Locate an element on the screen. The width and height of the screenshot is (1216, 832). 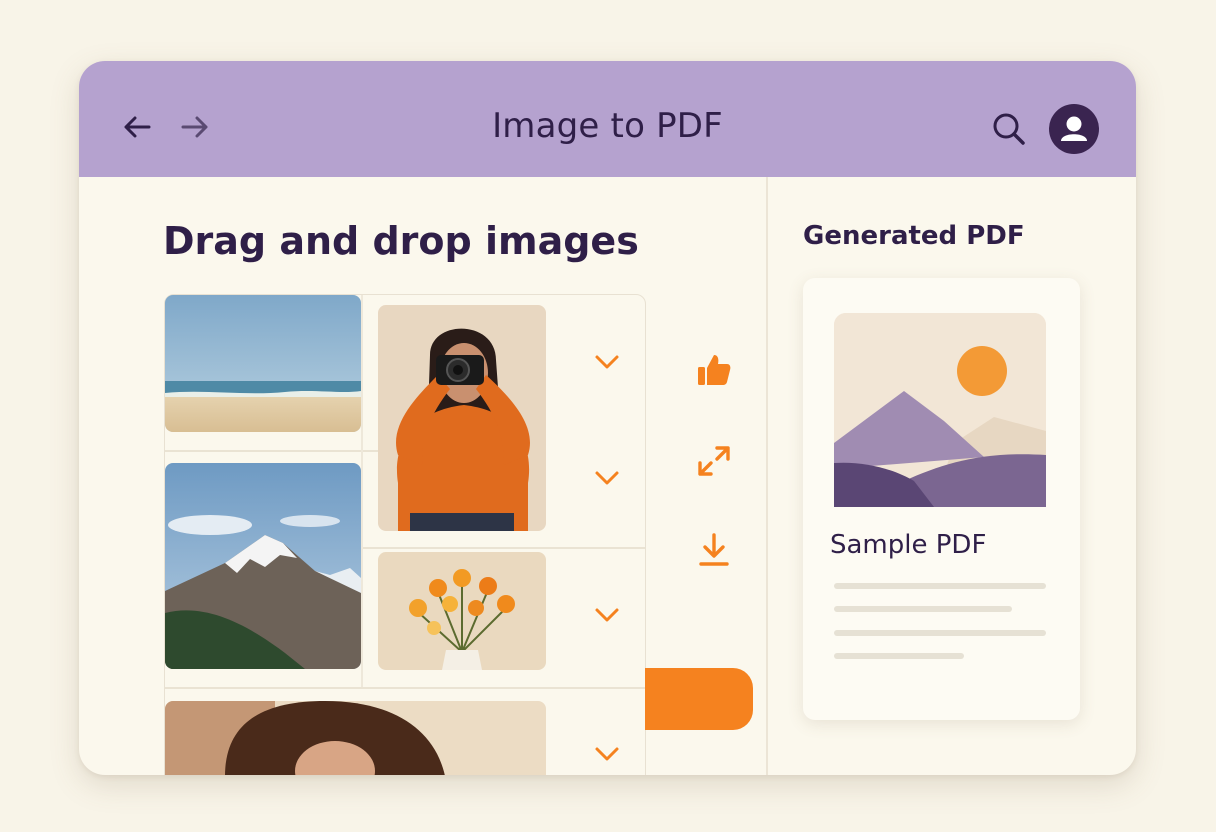
page-title: Image to PDF is located at coordinates (607, 126).